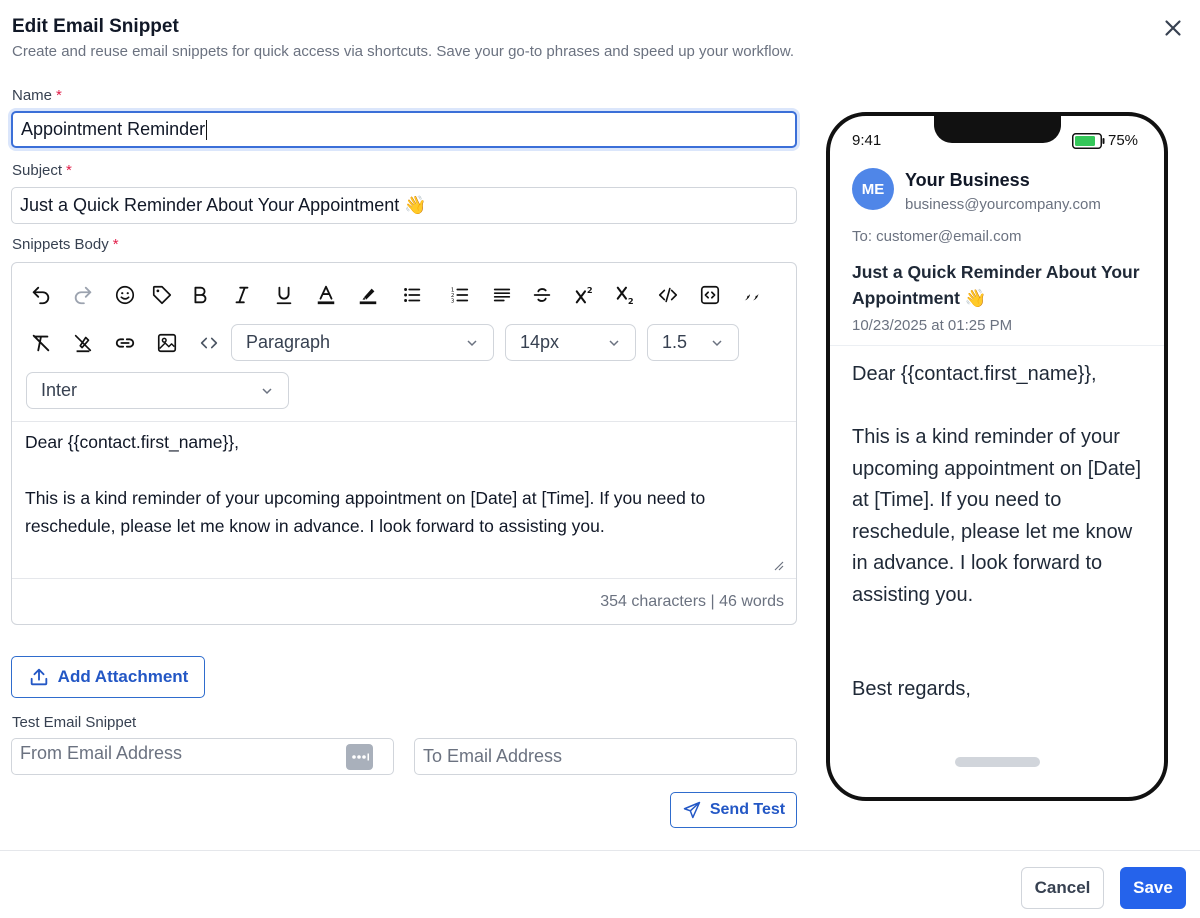 The image size is (1200, 918). I want to click on preview-signoff: Best regards,, so click(911, 689).